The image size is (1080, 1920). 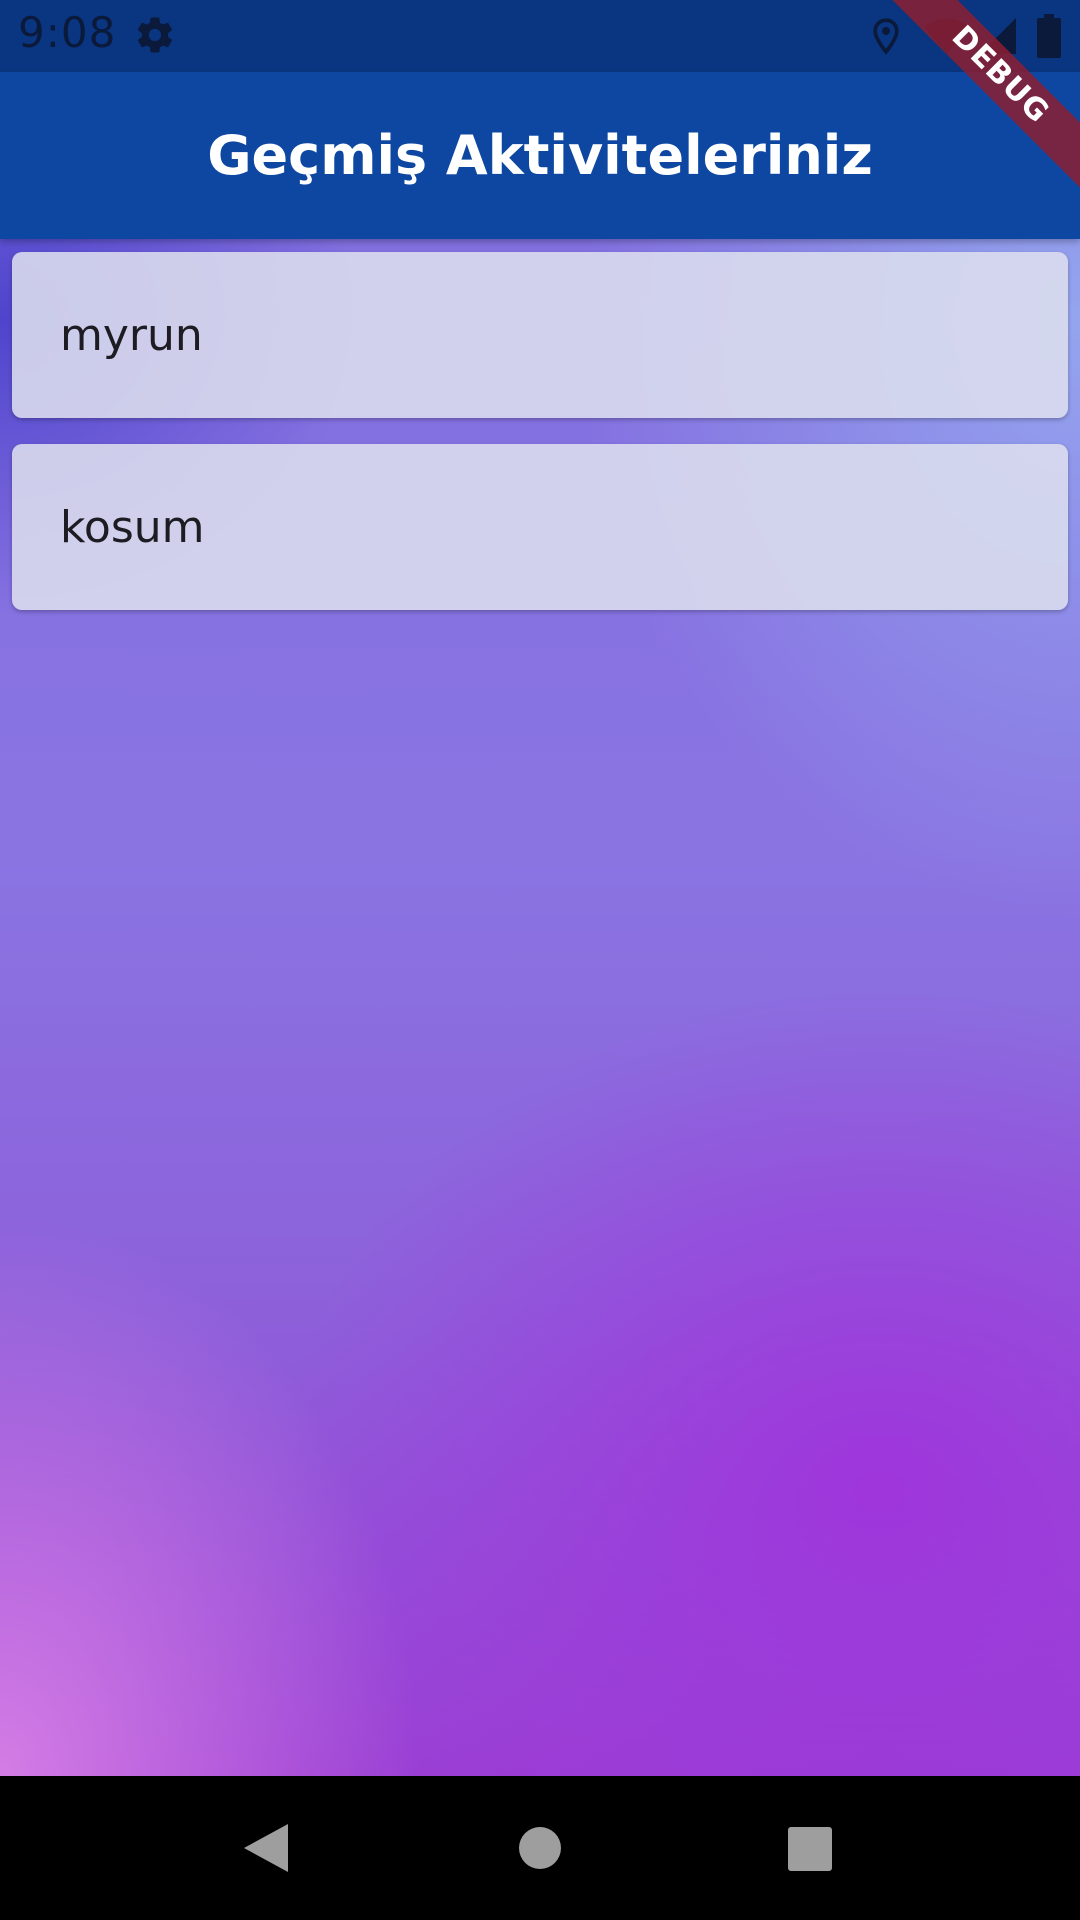 I want to click on back-triangle-icon, so click(x=266, y=1848).